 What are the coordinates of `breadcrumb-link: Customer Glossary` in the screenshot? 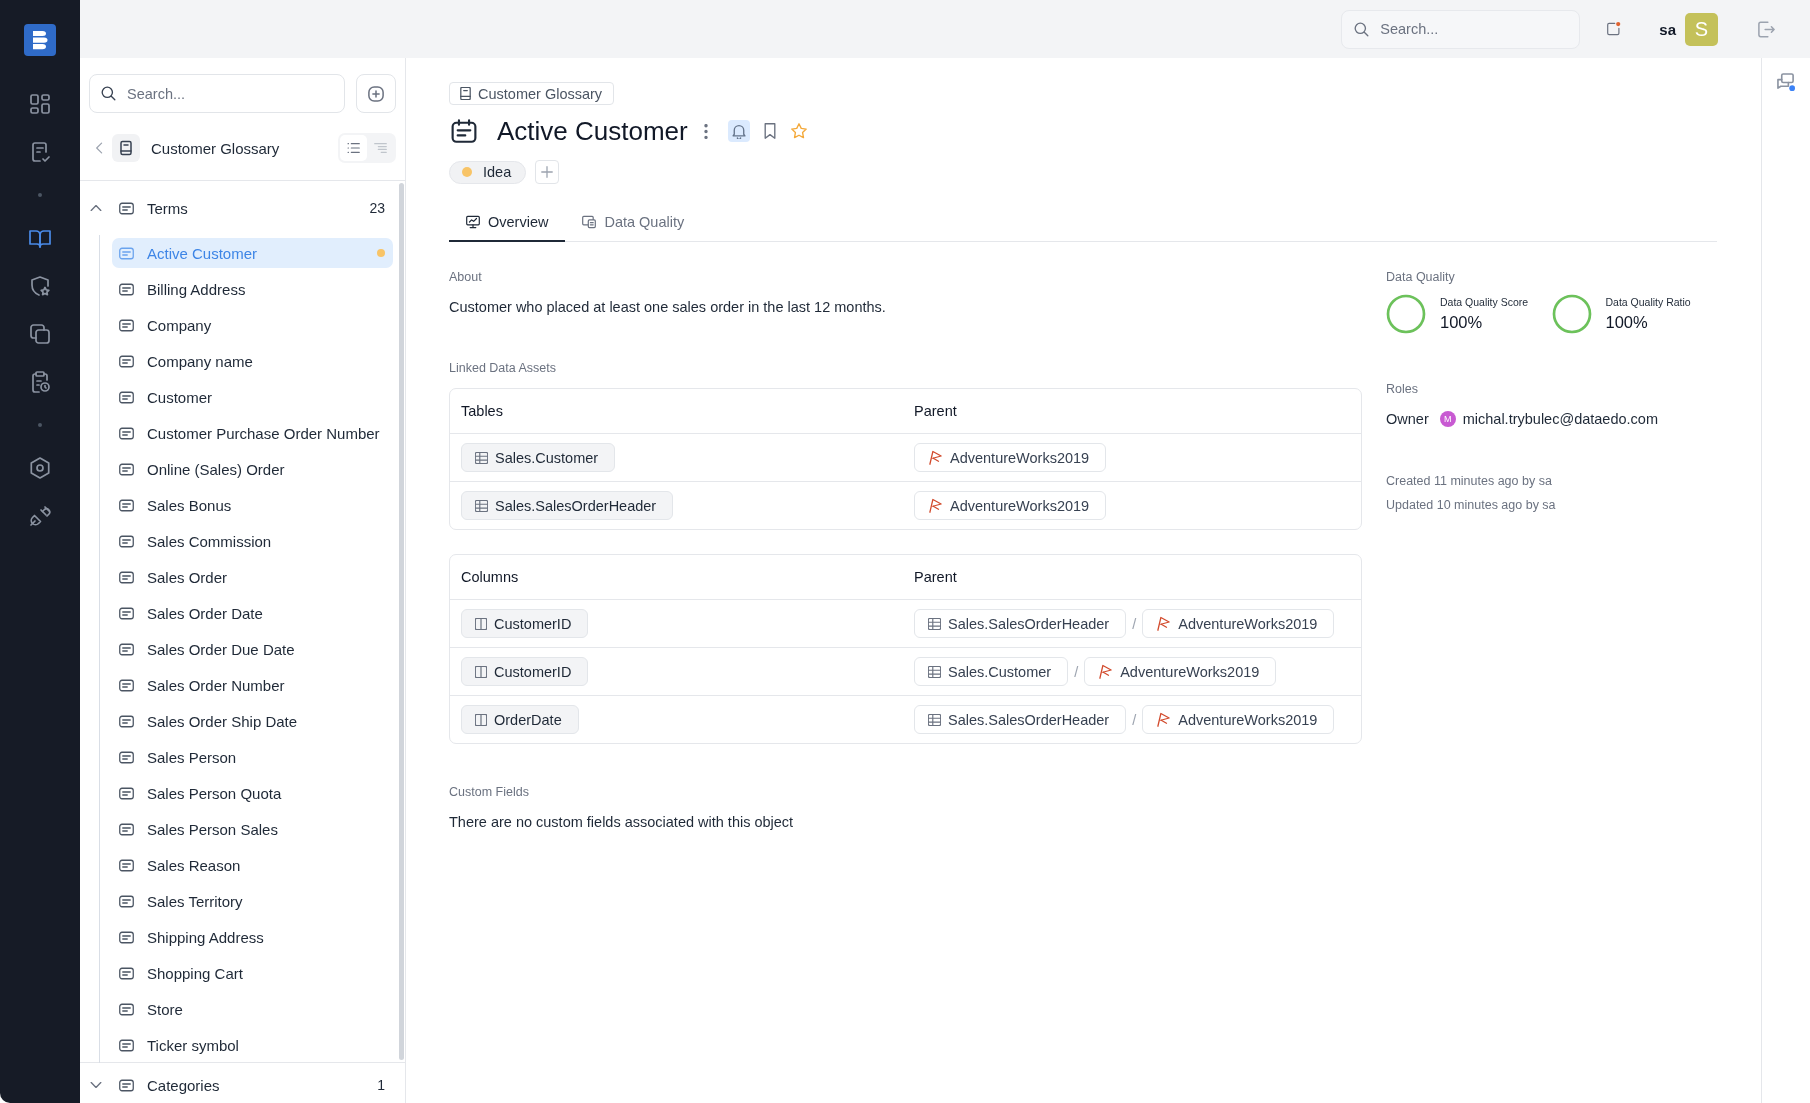 It's located at (532, 93).